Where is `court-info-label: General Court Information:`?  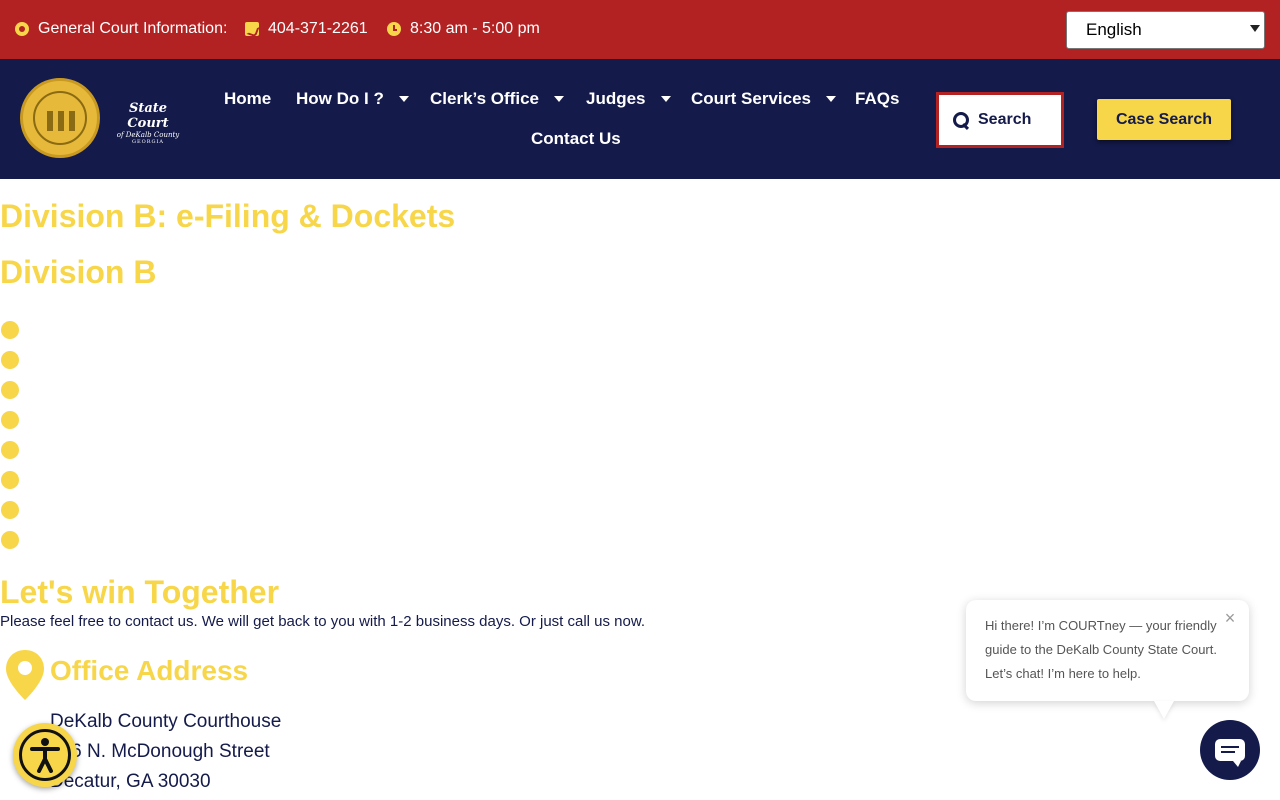
court-info-label: General Court Information: is located at coordinates (133, 28).